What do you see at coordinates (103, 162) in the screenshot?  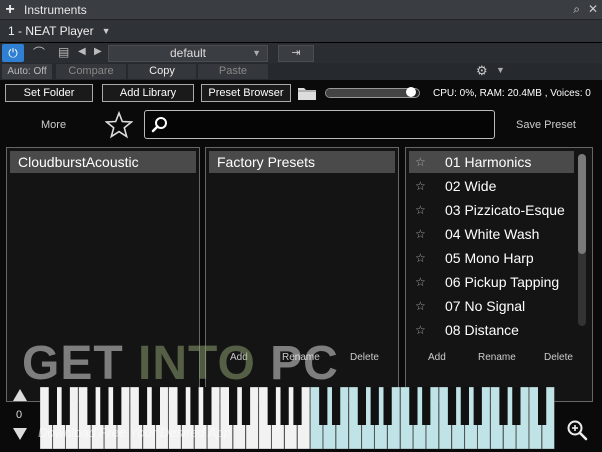 I see `library-header: CloudburstAcoustic` at bounding box center [103, 162].